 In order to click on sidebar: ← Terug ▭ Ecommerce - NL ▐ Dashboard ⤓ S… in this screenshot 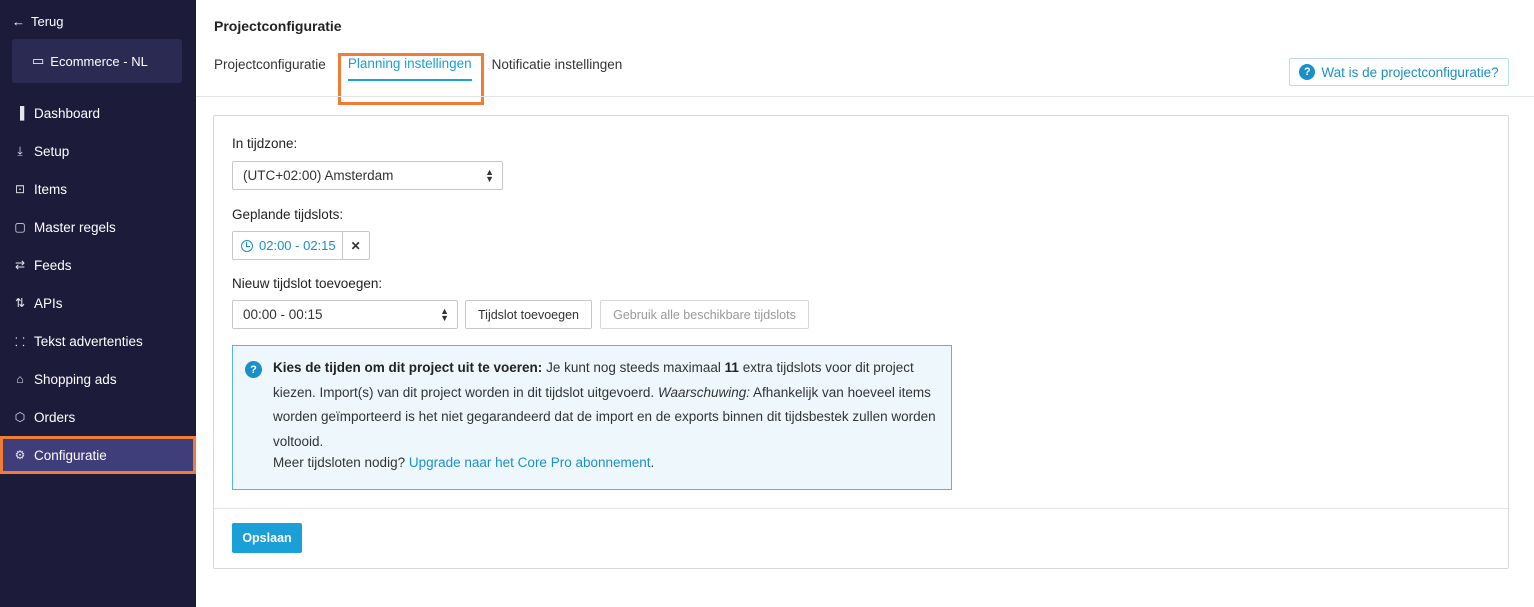, I will do `click(98, 303)`.